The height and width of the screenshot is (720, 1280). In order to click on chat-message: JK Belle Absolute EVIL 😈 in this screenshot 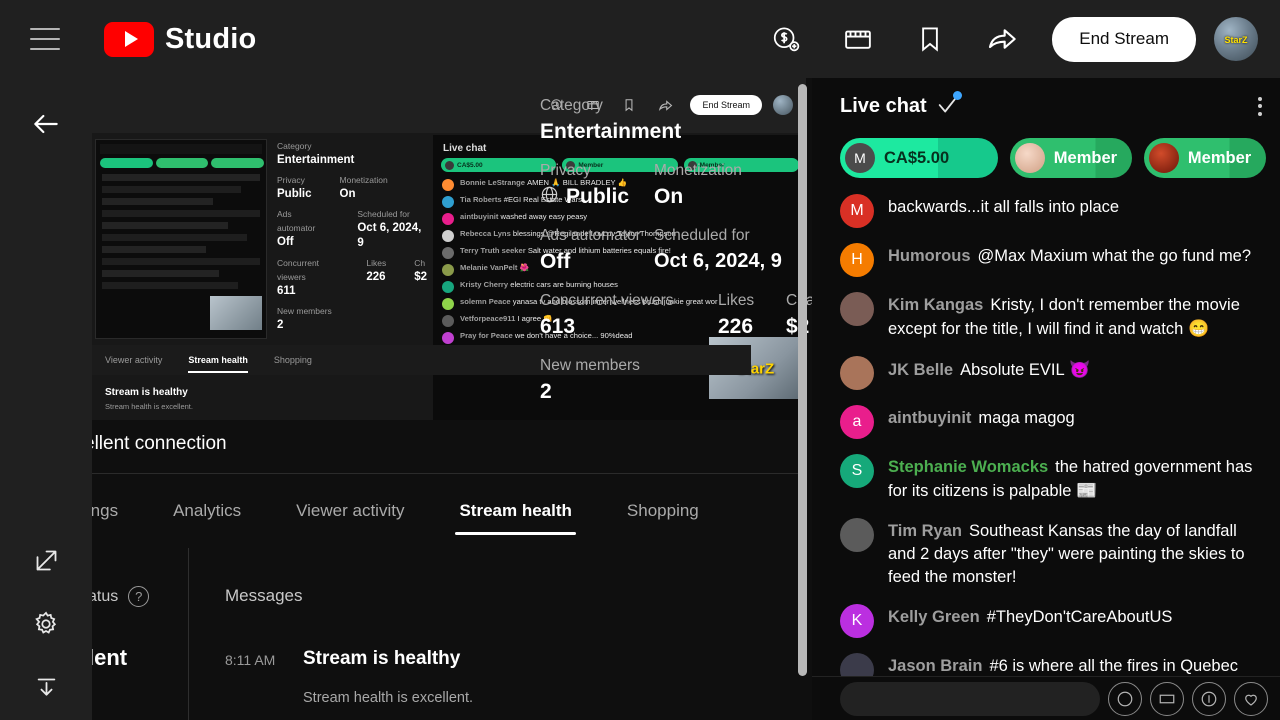, I will do `click(1052, 372)`.